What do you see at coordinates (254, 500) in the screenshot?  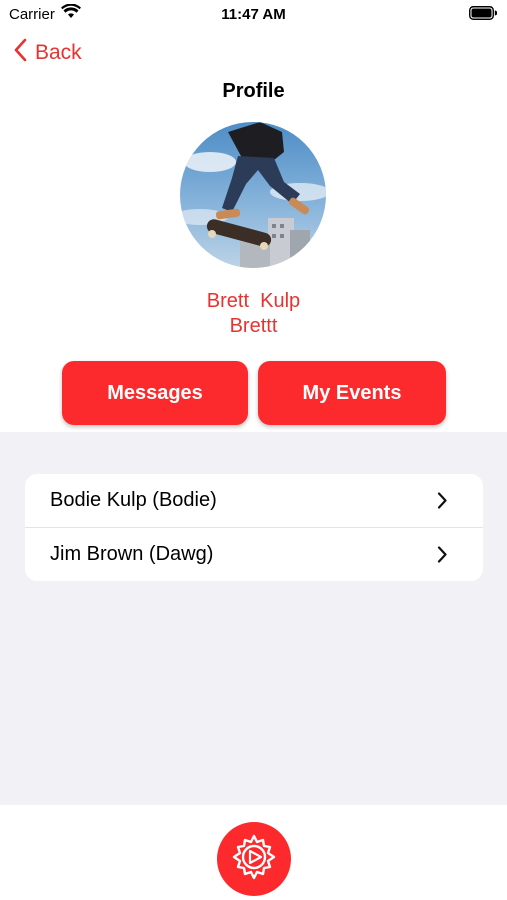 I see `list-item: Bodie Kulp (Bodie)` at bounding box center [254, 500].